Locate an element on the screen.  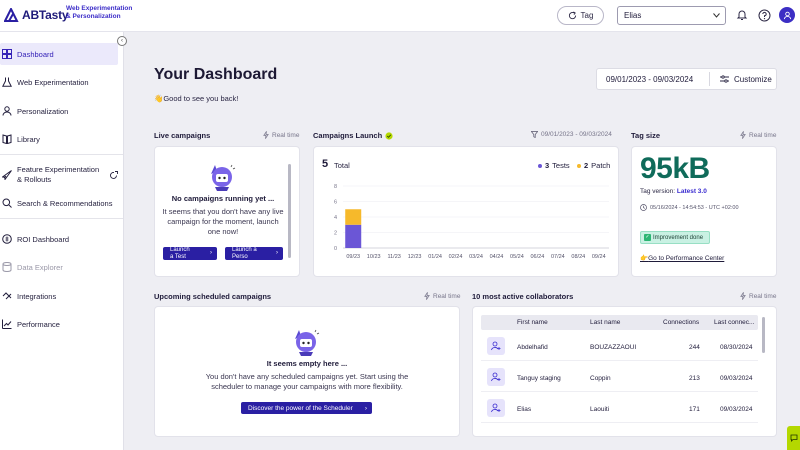
performance-center-link-text: Go to Performance Center is located at coordinates (686, 258).